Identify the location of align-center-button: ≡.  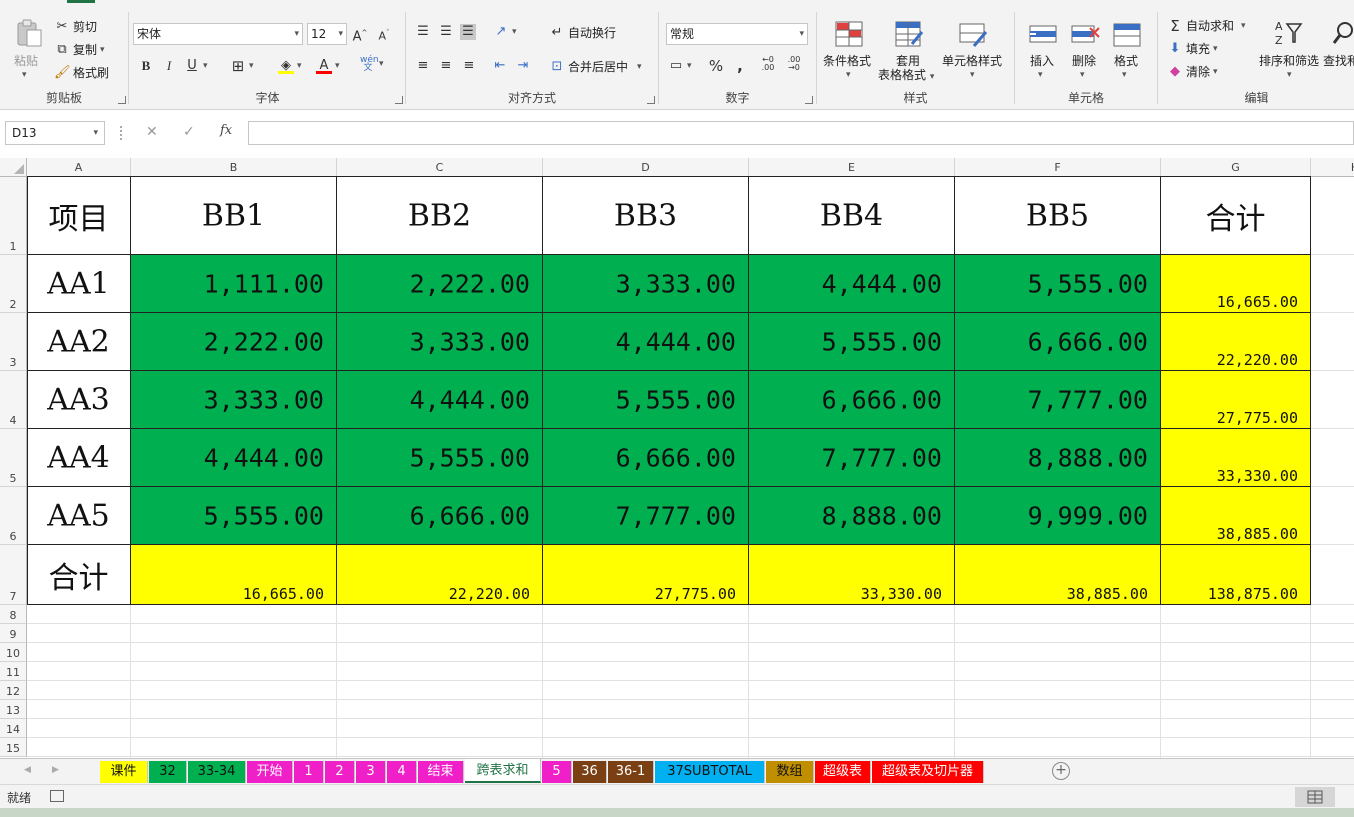
(446, 66).